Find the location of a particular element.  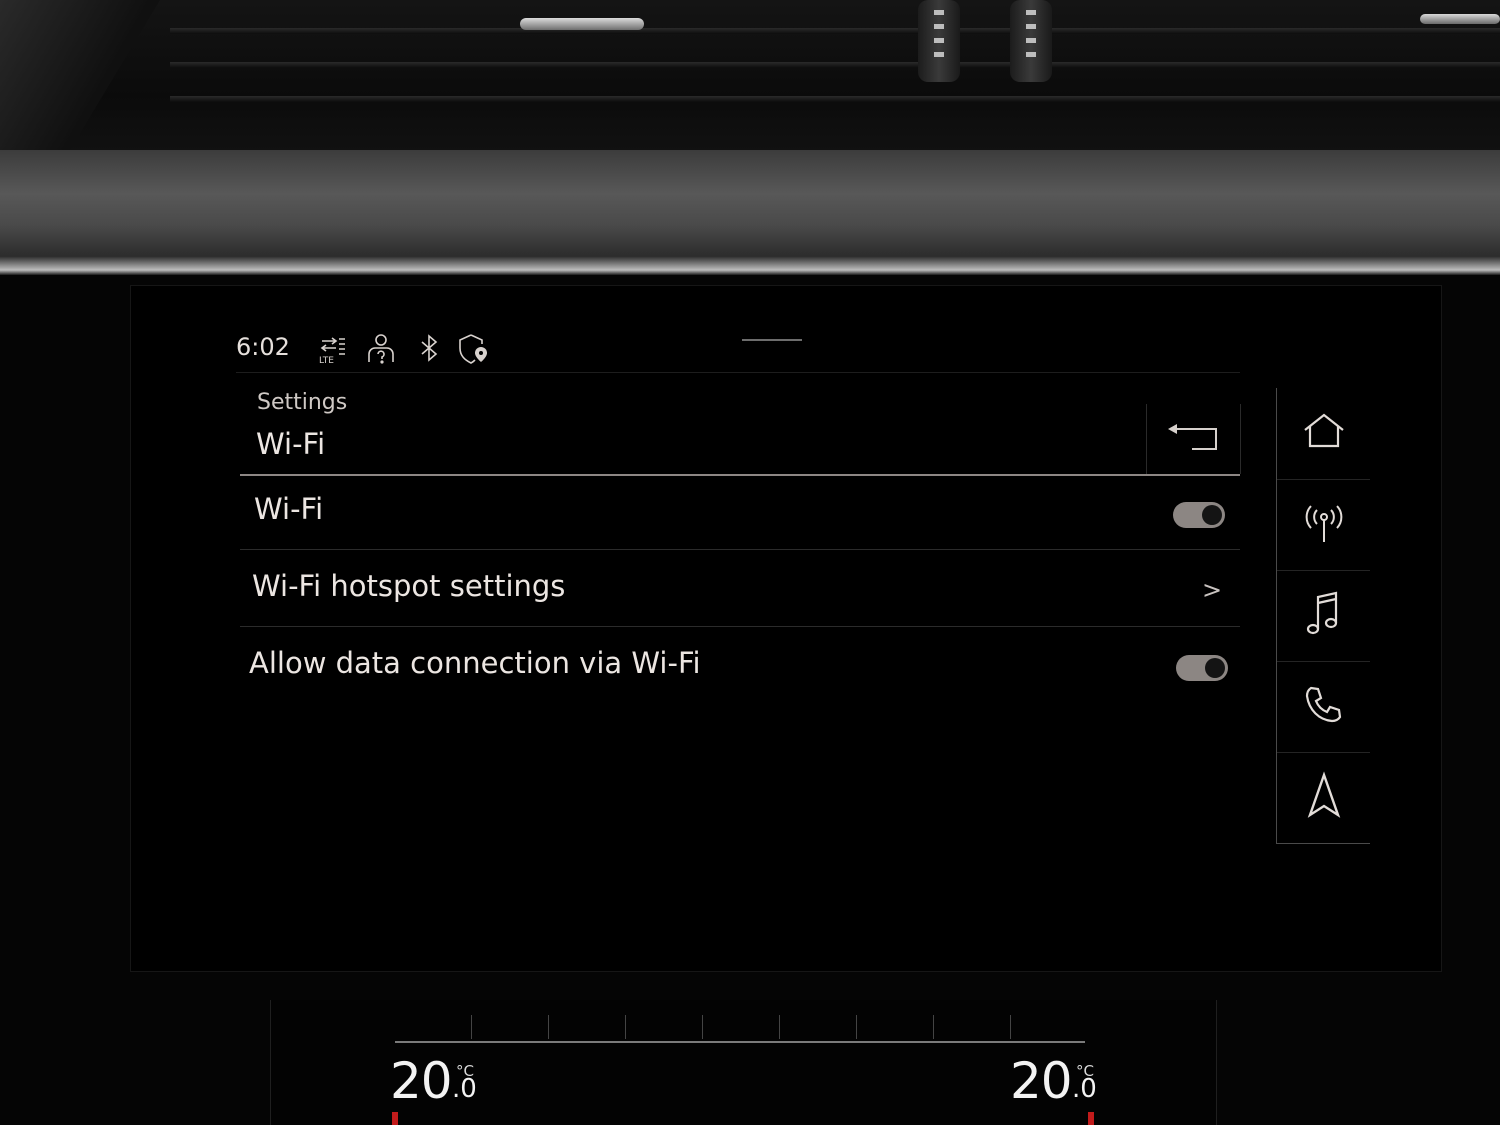

user-profile-icon is located at coordinates (381, 349).